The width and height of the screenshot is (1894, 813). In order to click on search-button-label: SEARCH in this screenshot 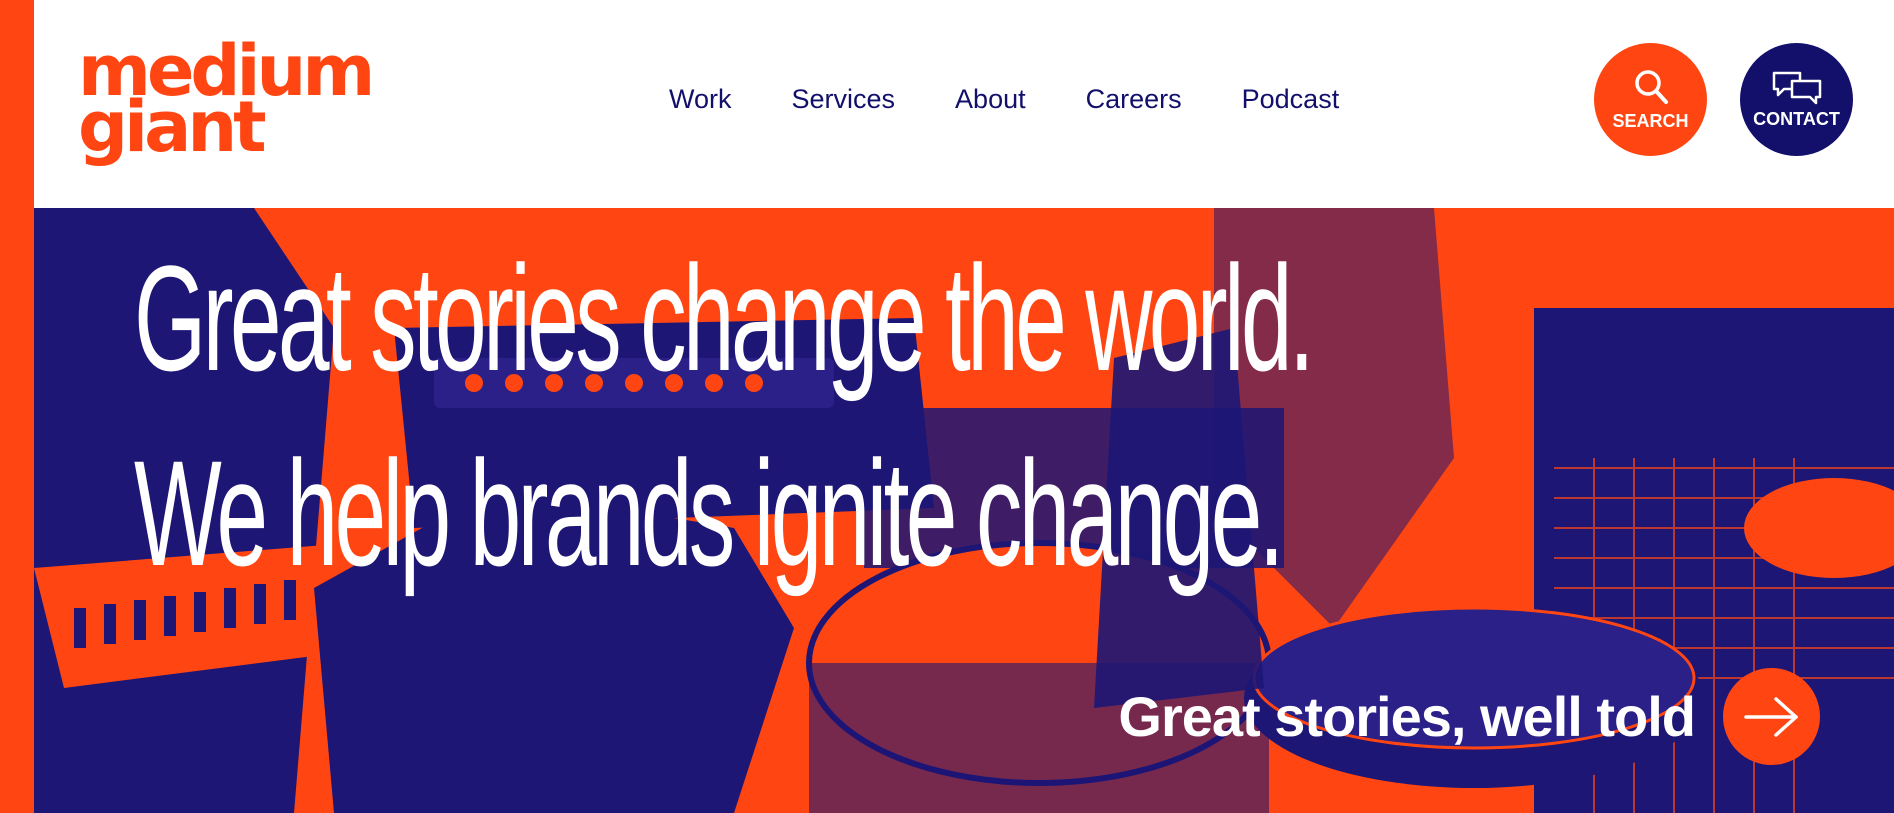, I will do `click(1650, 121)`.